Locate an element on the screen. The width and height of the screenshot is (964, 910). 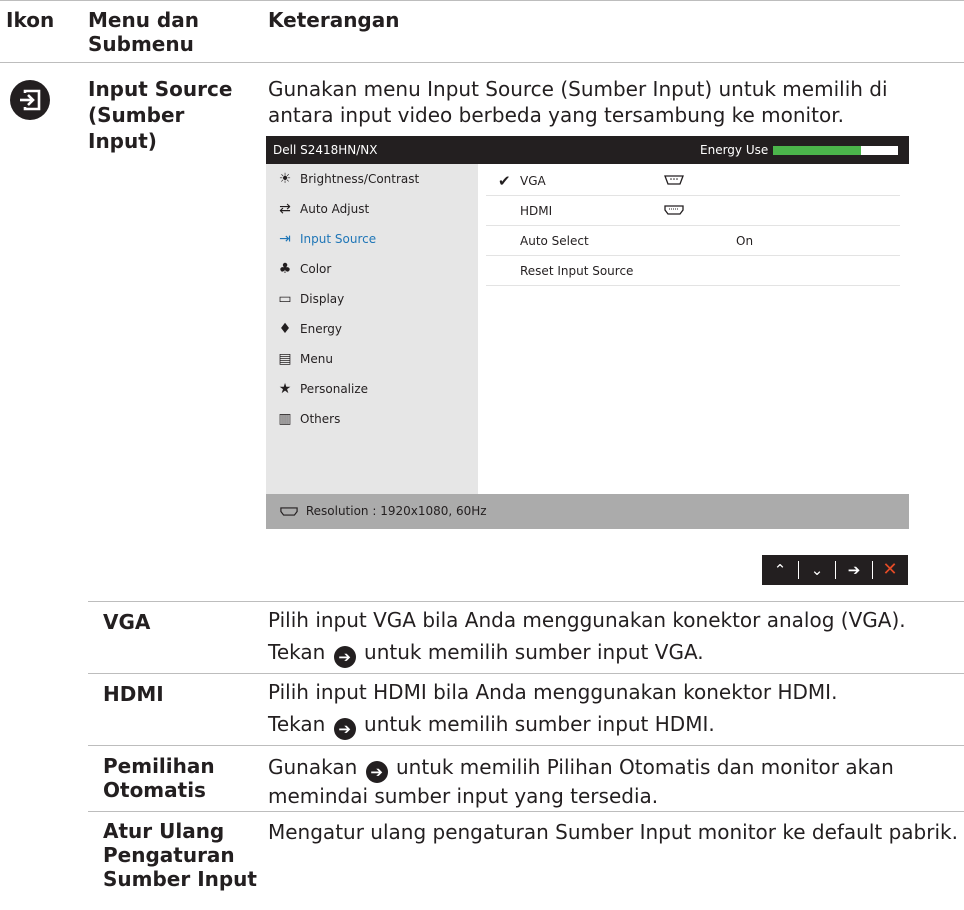
osd-navigation-buttons: ⌃ ⌄ ➔ ✕ is located at coordinates (835, 570).